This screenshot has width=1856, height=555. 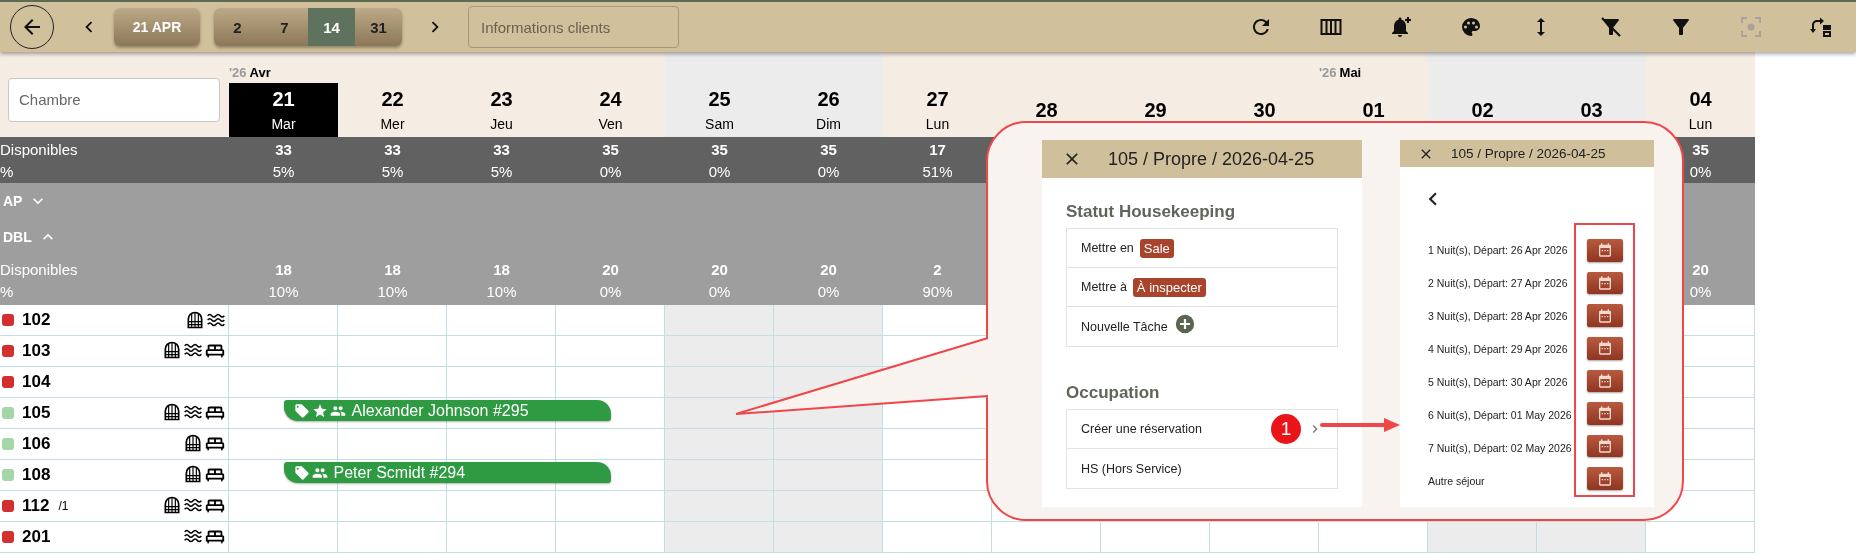 I want to click on month-label: Avr, so click(x=260, y=72).